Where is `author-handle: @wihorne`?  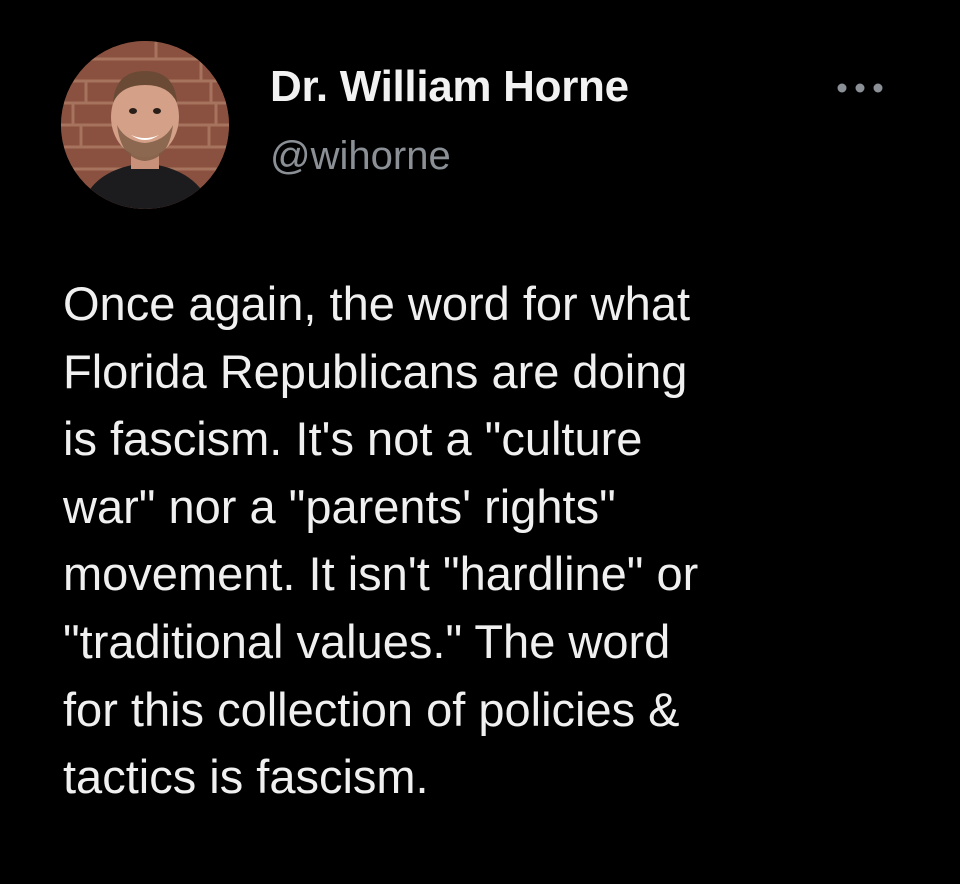 author-handle: @wihorne is located at coordinates (360, 156).